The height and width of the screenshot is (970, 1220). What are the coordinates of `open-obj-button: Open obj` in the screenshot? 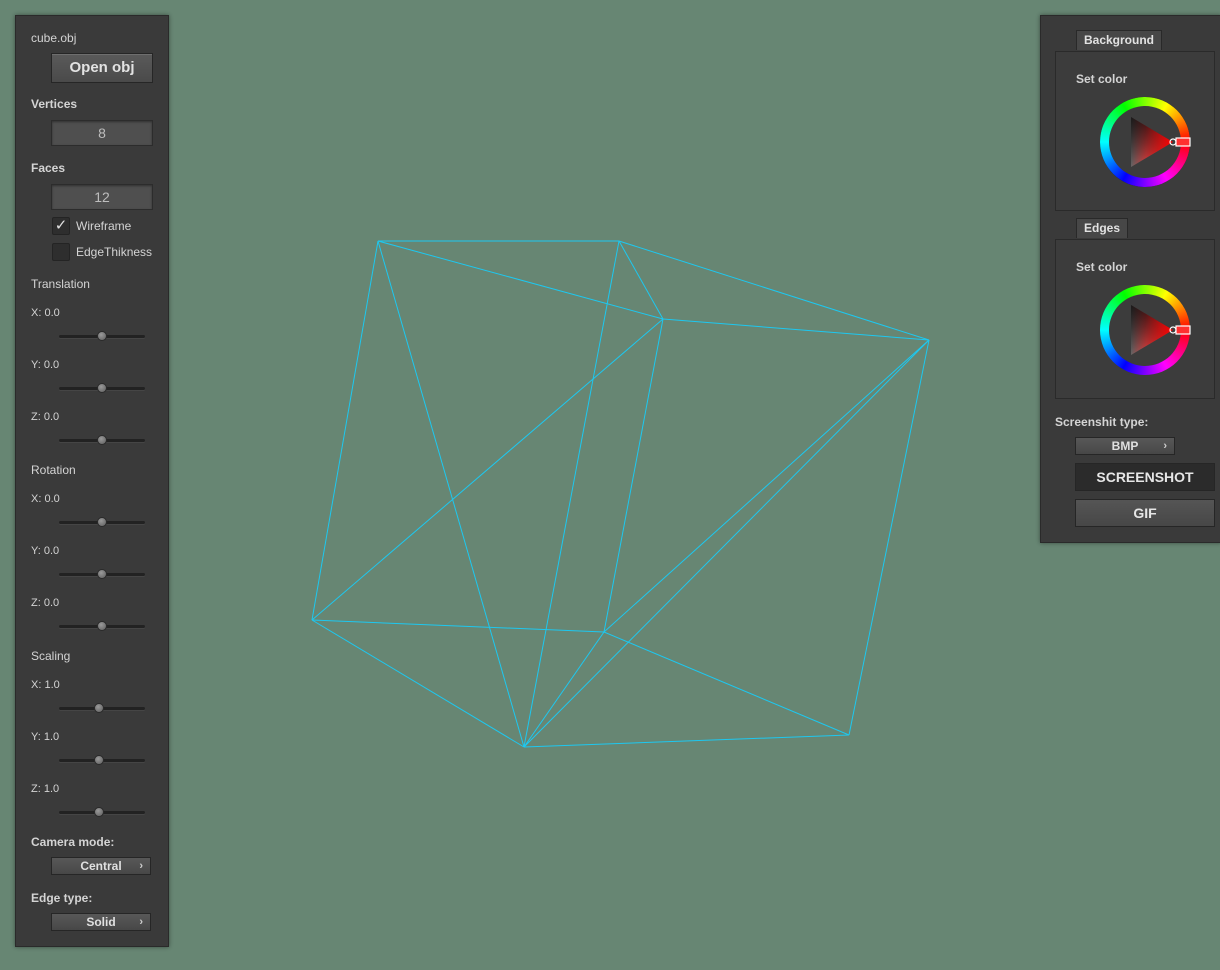 It's located at (102, 68).